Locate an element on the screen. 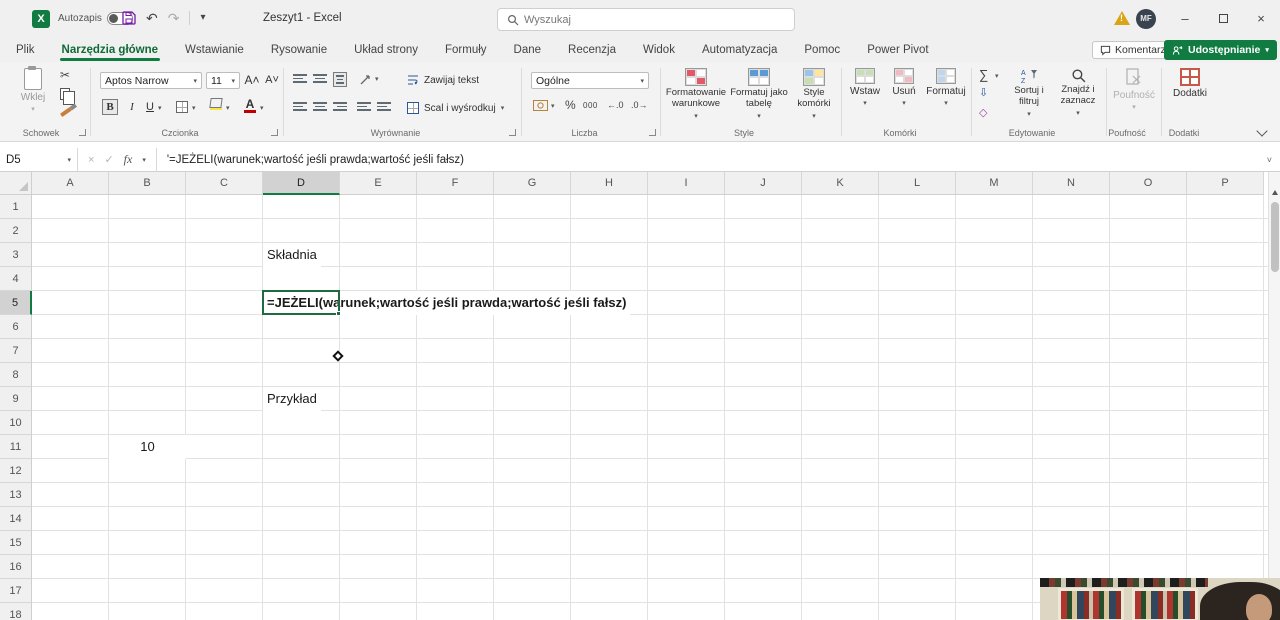 This screenshot has height=620, width=1280. number-dialog-launcher-icon is located at coordinates (652, 132).